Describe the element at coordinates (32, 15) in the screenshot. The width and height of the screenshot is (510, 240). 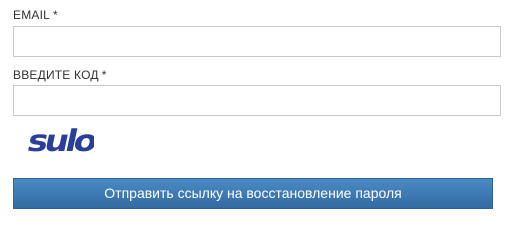
I see `email-label-text: EMAIL` at that location.